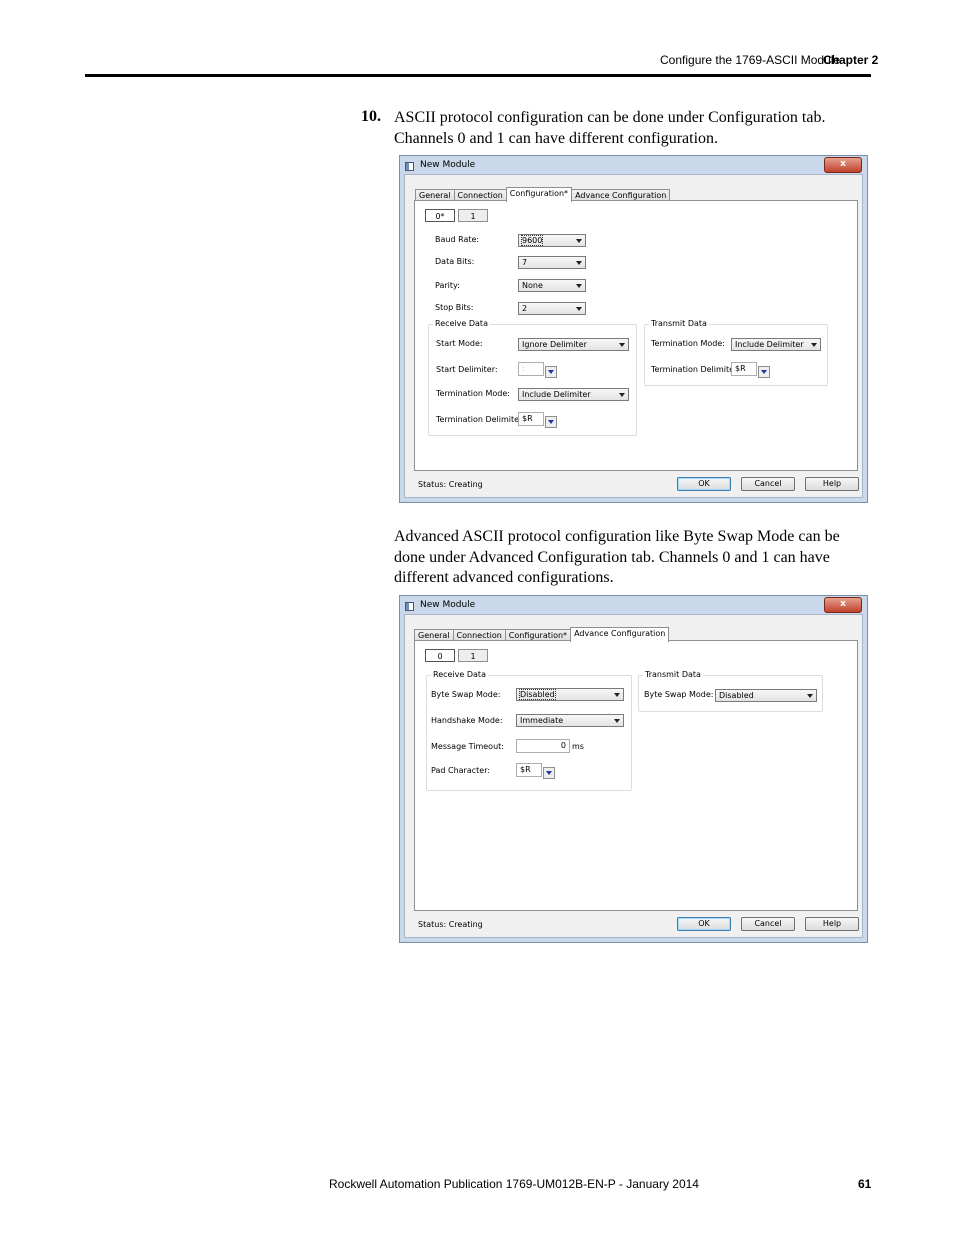 This screenshot has height=1235, width=954. What do you see at coordinates (688, 343) in the screenshot?
I see `tx-termination-mode-label: Termination Mode:` at bounding box center [688, 343].